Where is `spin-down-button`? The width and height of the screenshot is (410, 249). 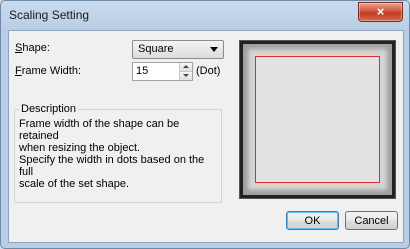 spin-down-button is located at coordinates (186, 76).